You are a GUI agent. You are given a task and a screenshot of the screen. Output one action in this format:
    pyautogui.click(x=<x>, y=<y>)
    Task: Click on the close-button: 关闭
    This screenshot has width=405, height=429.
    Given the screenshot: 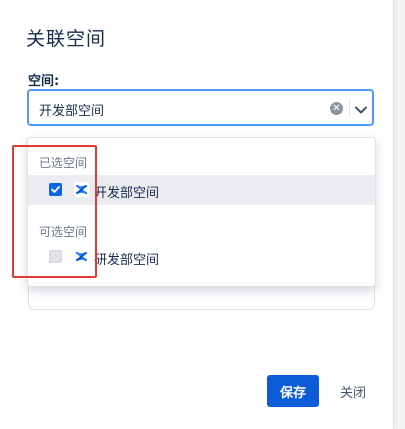 What is the action you would take?
    pyautogui.click(x=353, y=391)
    